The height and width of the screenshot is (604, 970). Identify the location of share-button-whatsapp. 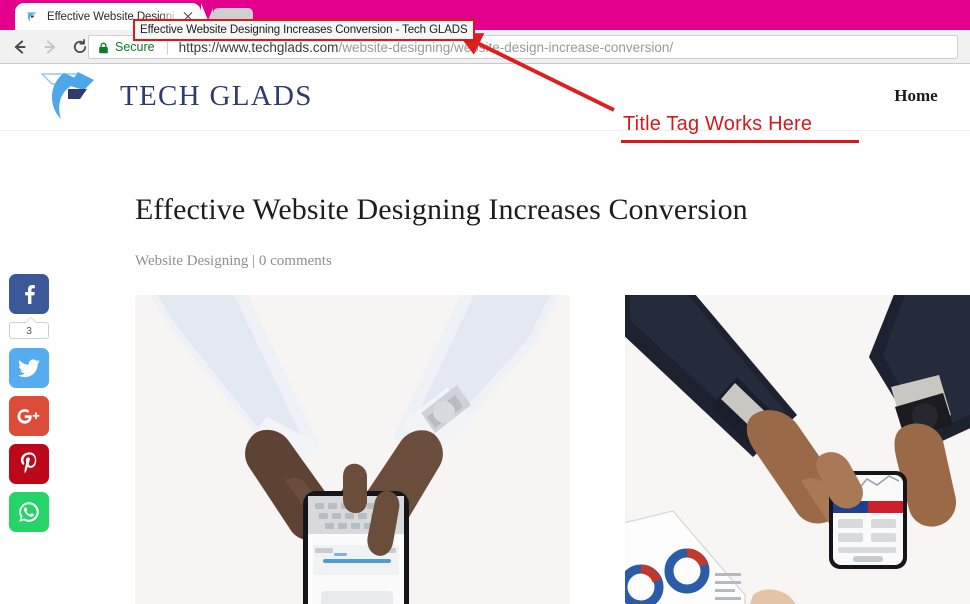
(29, 512).